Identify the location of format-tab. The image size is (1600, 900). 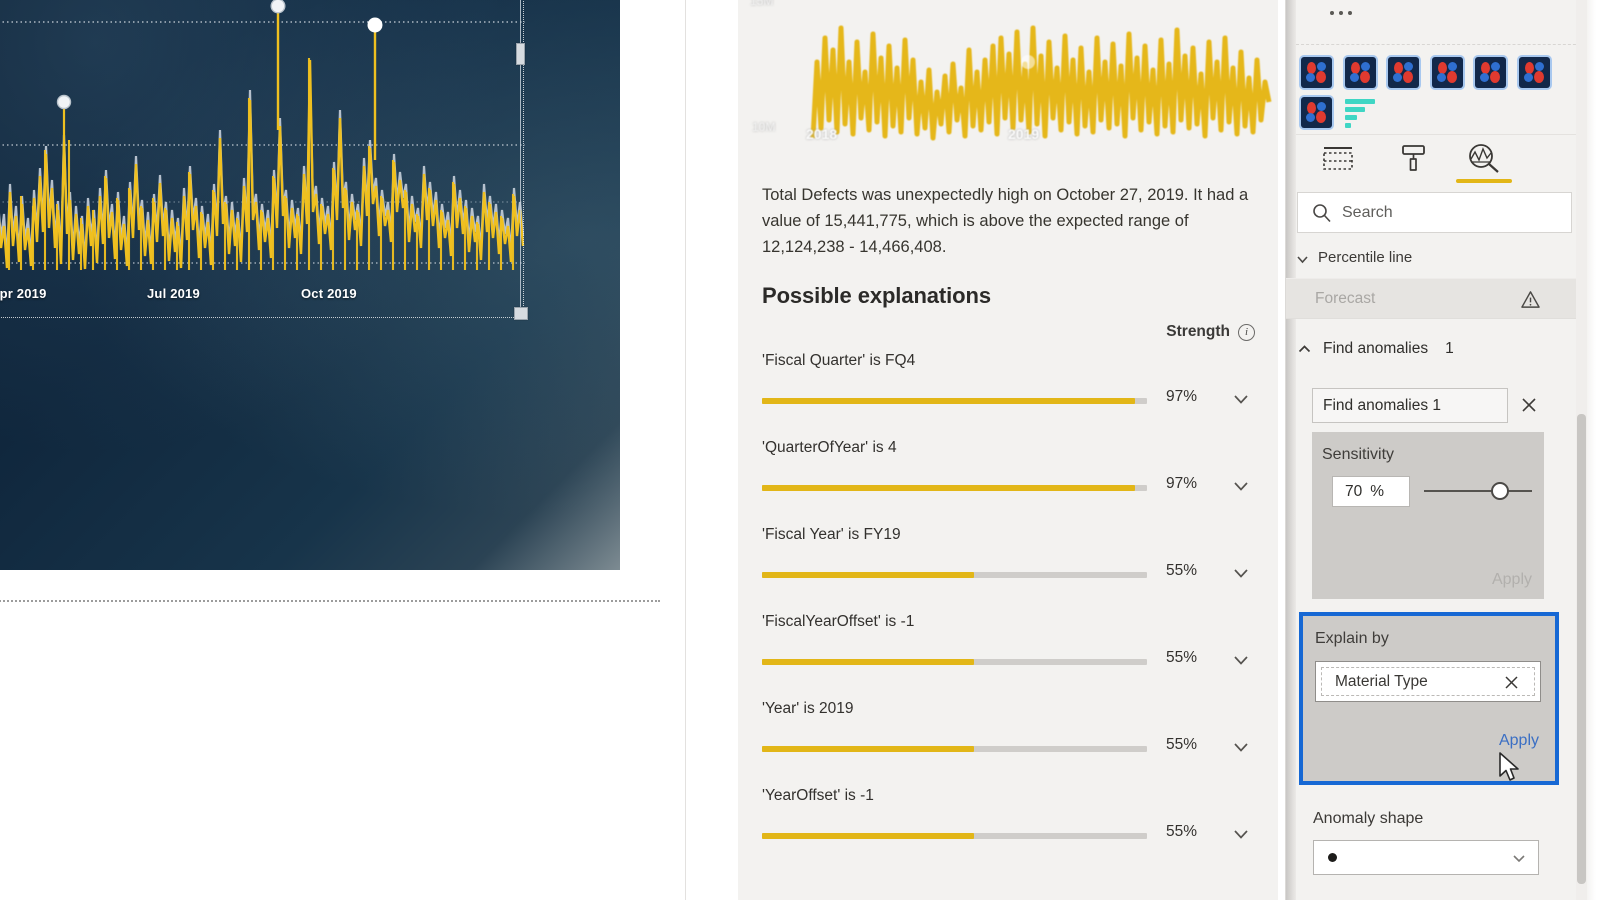
(1414, 158).